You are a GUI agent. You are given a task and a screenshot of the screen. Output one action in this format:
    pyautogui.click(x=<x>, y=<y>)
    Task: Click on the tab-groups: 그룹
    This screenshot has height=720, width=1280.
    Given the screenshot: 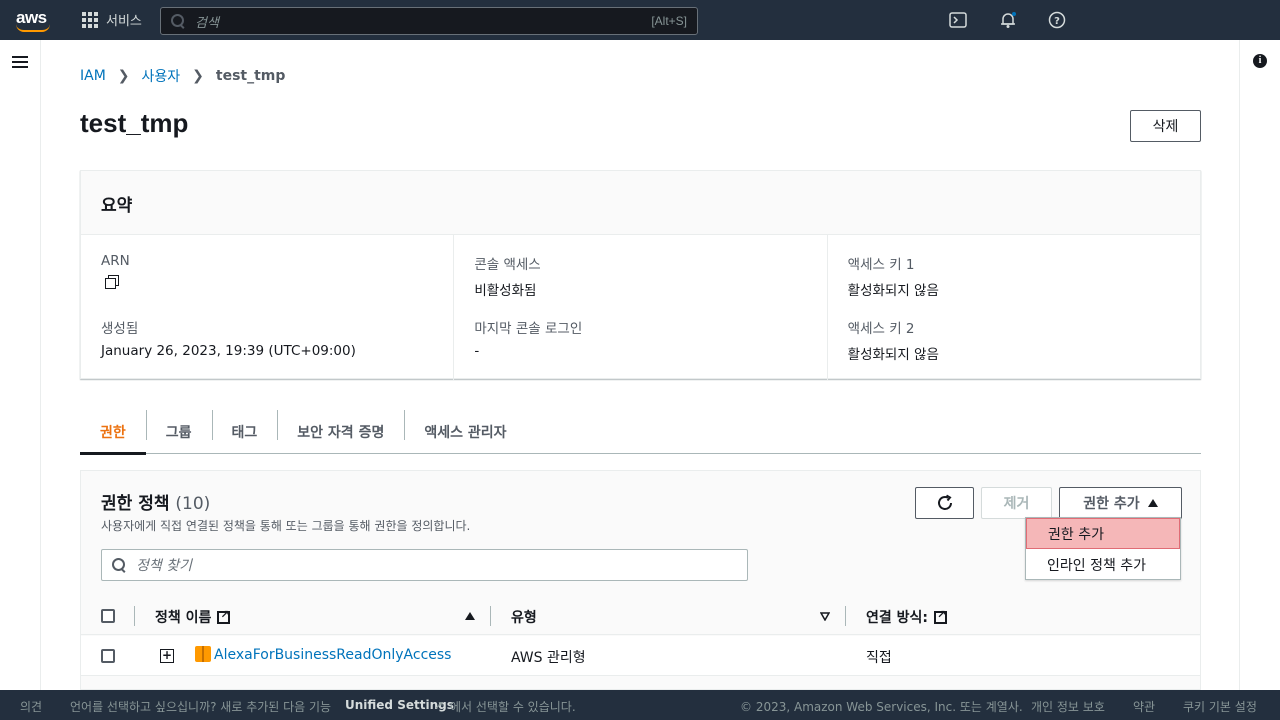 What is the action you would take?
    pyautogui.click(x=178, y=432)
    